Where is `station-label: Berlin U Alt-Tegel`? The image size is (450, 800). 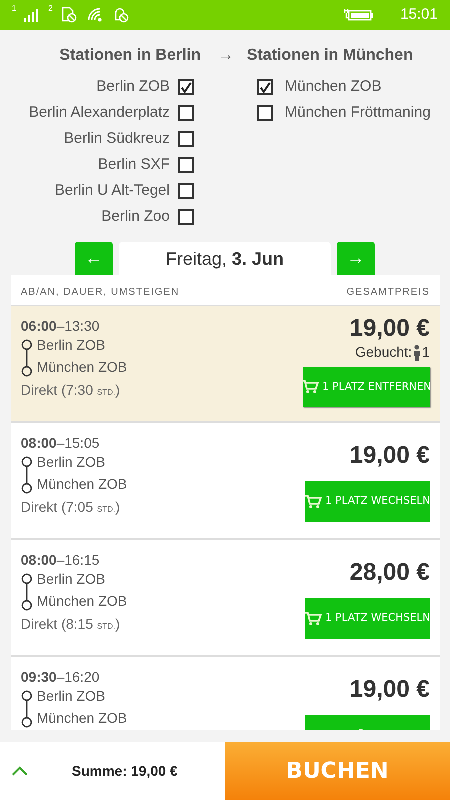 station-label: Berlin U Alt-Tegel is located at coordinates (112, 190).